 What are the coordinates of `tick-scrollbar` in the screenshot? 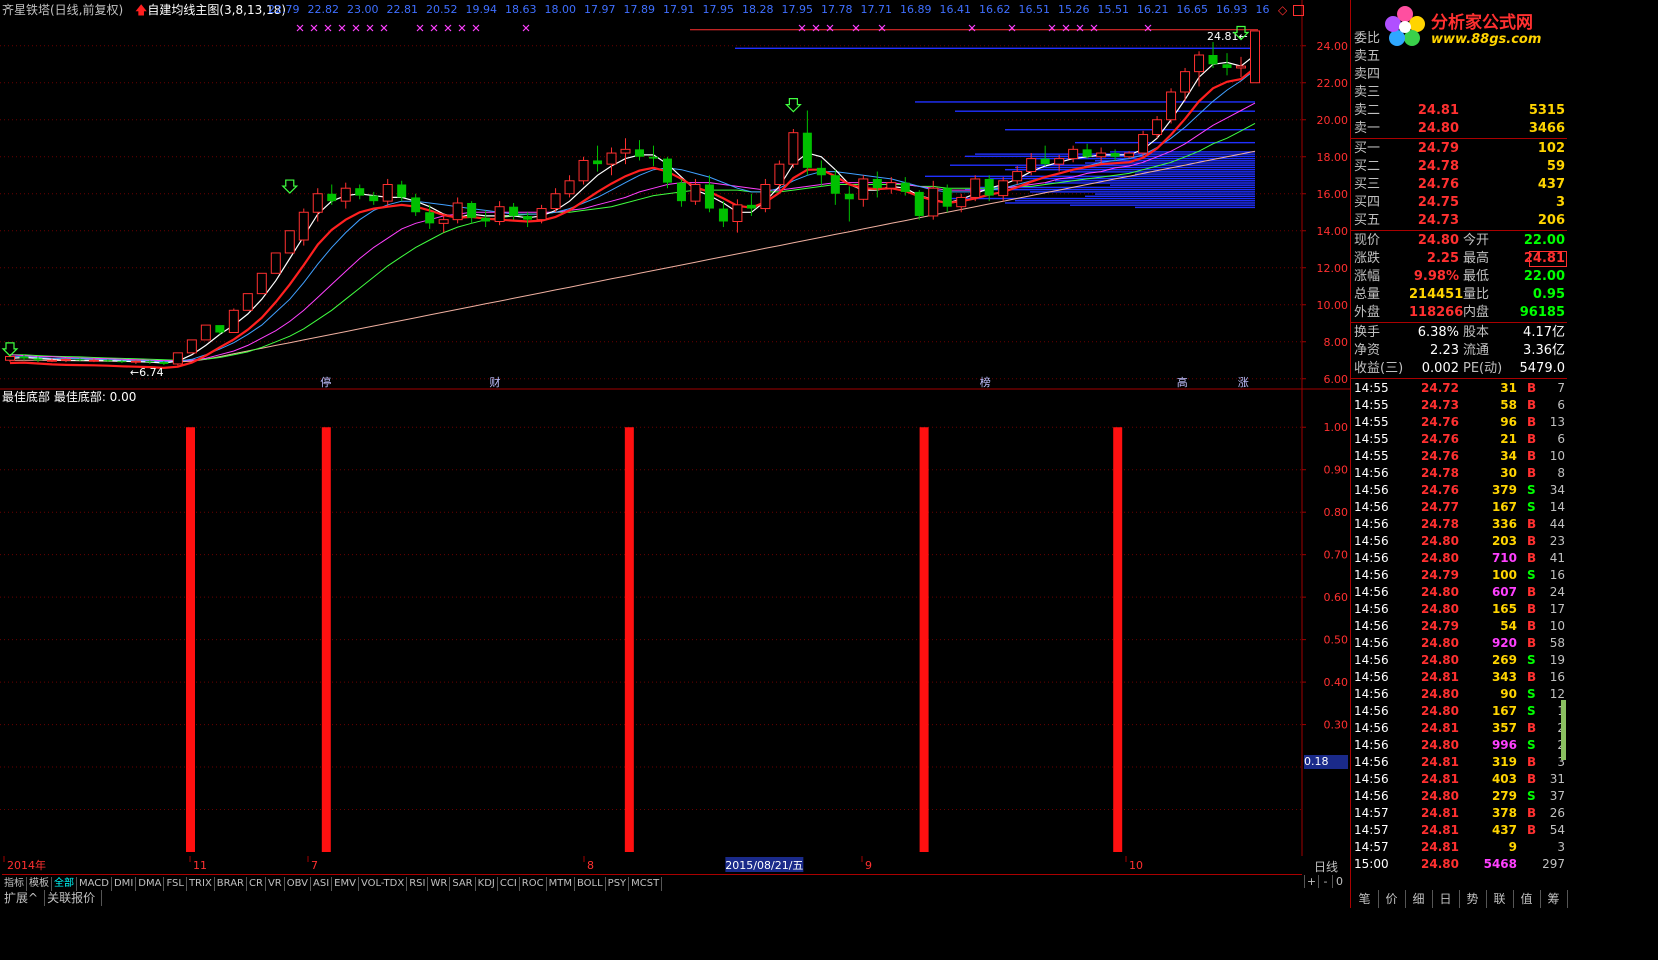 It's located at (1563, 730).